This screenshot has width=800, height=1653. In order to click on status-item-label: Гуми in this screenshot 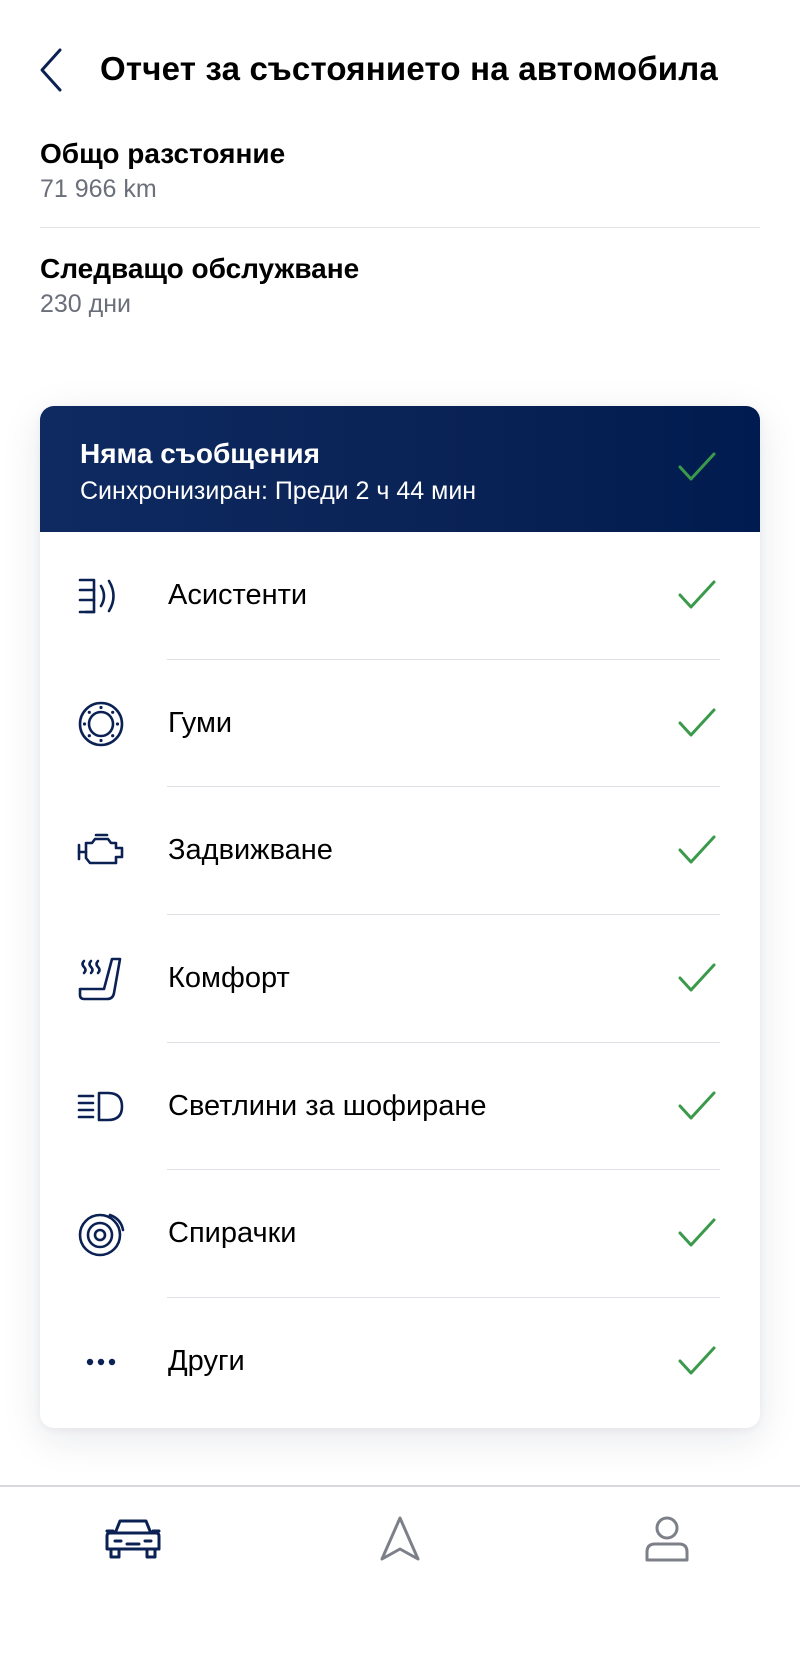, I will do `click(200, 722)`.